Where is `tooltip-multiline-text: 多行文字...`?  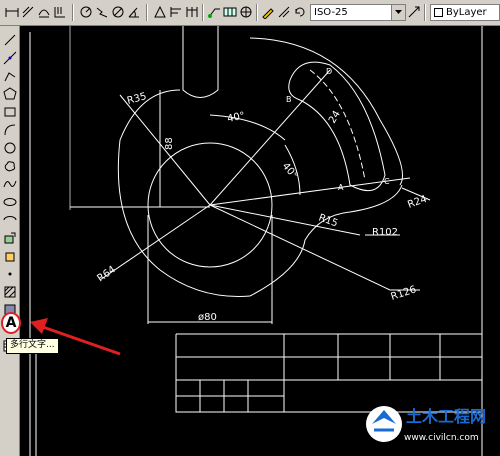 tooltip-multiline-text: 多行文字... is located at coordinates (32, 346).